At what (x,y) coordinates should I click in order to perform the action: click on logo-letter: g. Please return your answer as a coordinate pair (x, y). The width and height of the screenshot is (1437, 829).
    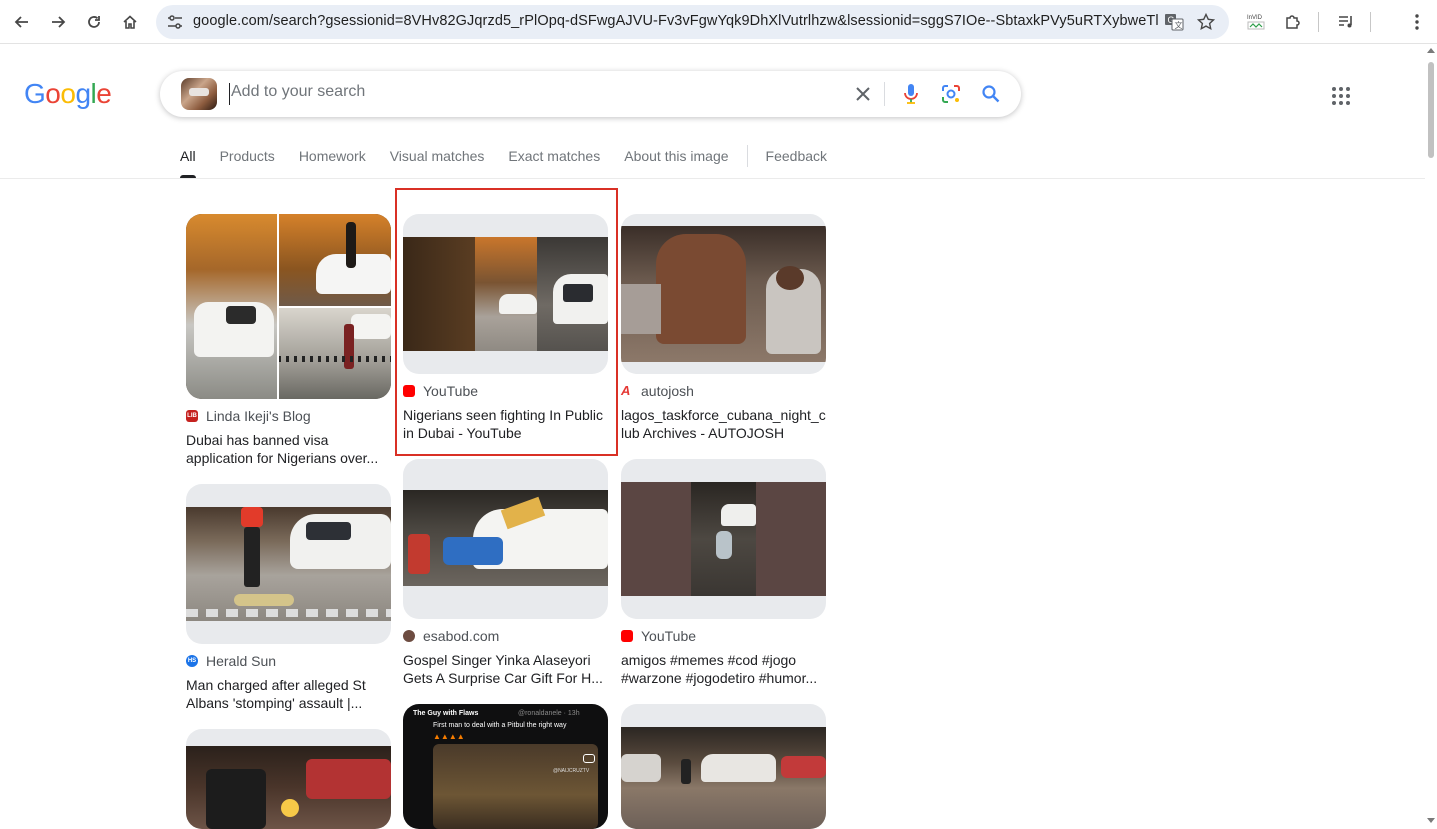
    Looking at the image, I should click on (83, 93).